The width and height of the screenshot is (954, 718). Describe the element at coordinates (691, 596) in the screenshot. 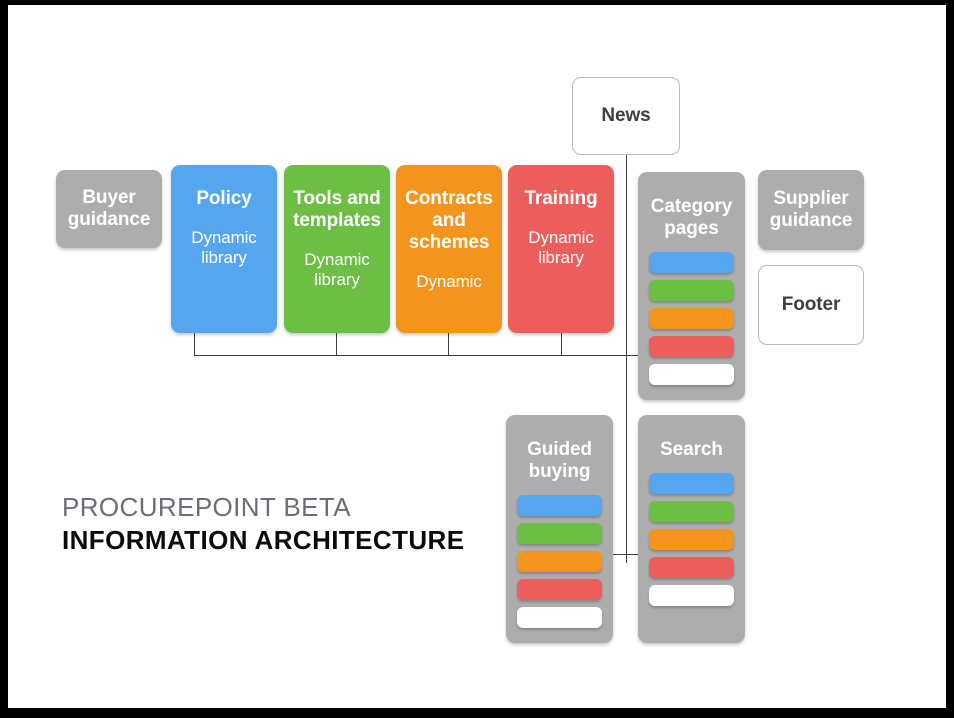

I see `search-bar-white` at that location.